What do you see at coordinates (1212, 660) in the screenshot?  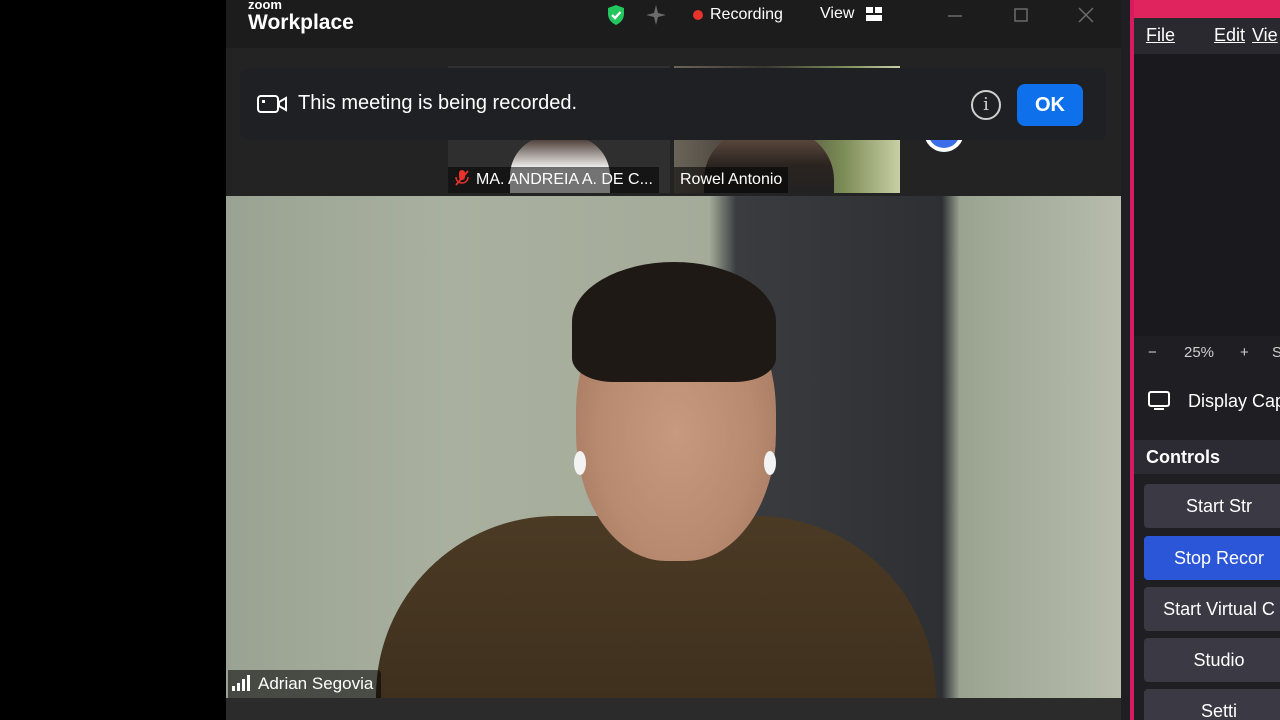 I see `studio-mode-button: Studio` at bounding box center [1212, 660].